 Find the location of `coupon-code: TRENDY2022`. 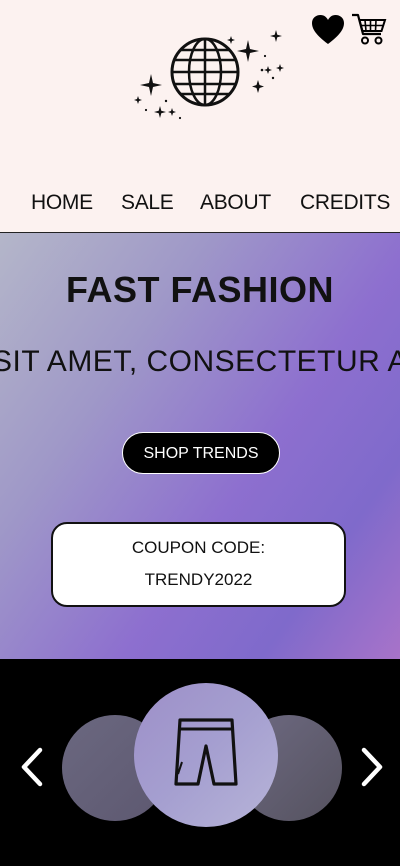

coupon-code: TRENDY2022 is located at coordinates (198, 579).